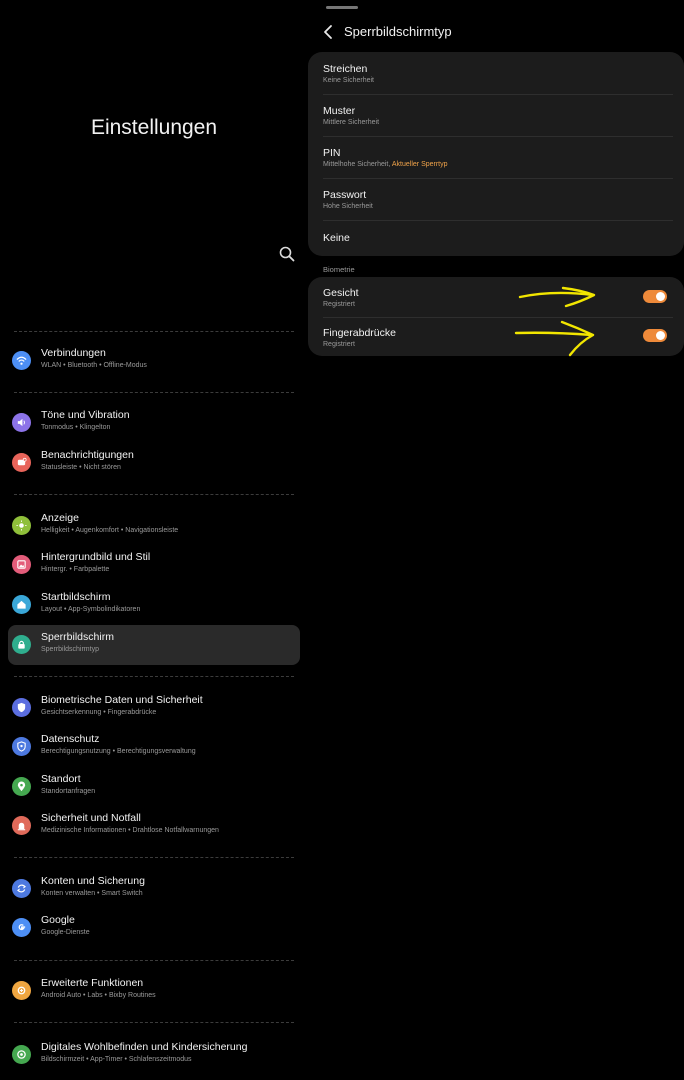 Image resolution: width=684 pixels, height=1080 pixels. Describe the element at coordinates (98, 995) in the screenshot. I see `item-subtitle: Android Auto • Labs • Bixby Routines` at that location.